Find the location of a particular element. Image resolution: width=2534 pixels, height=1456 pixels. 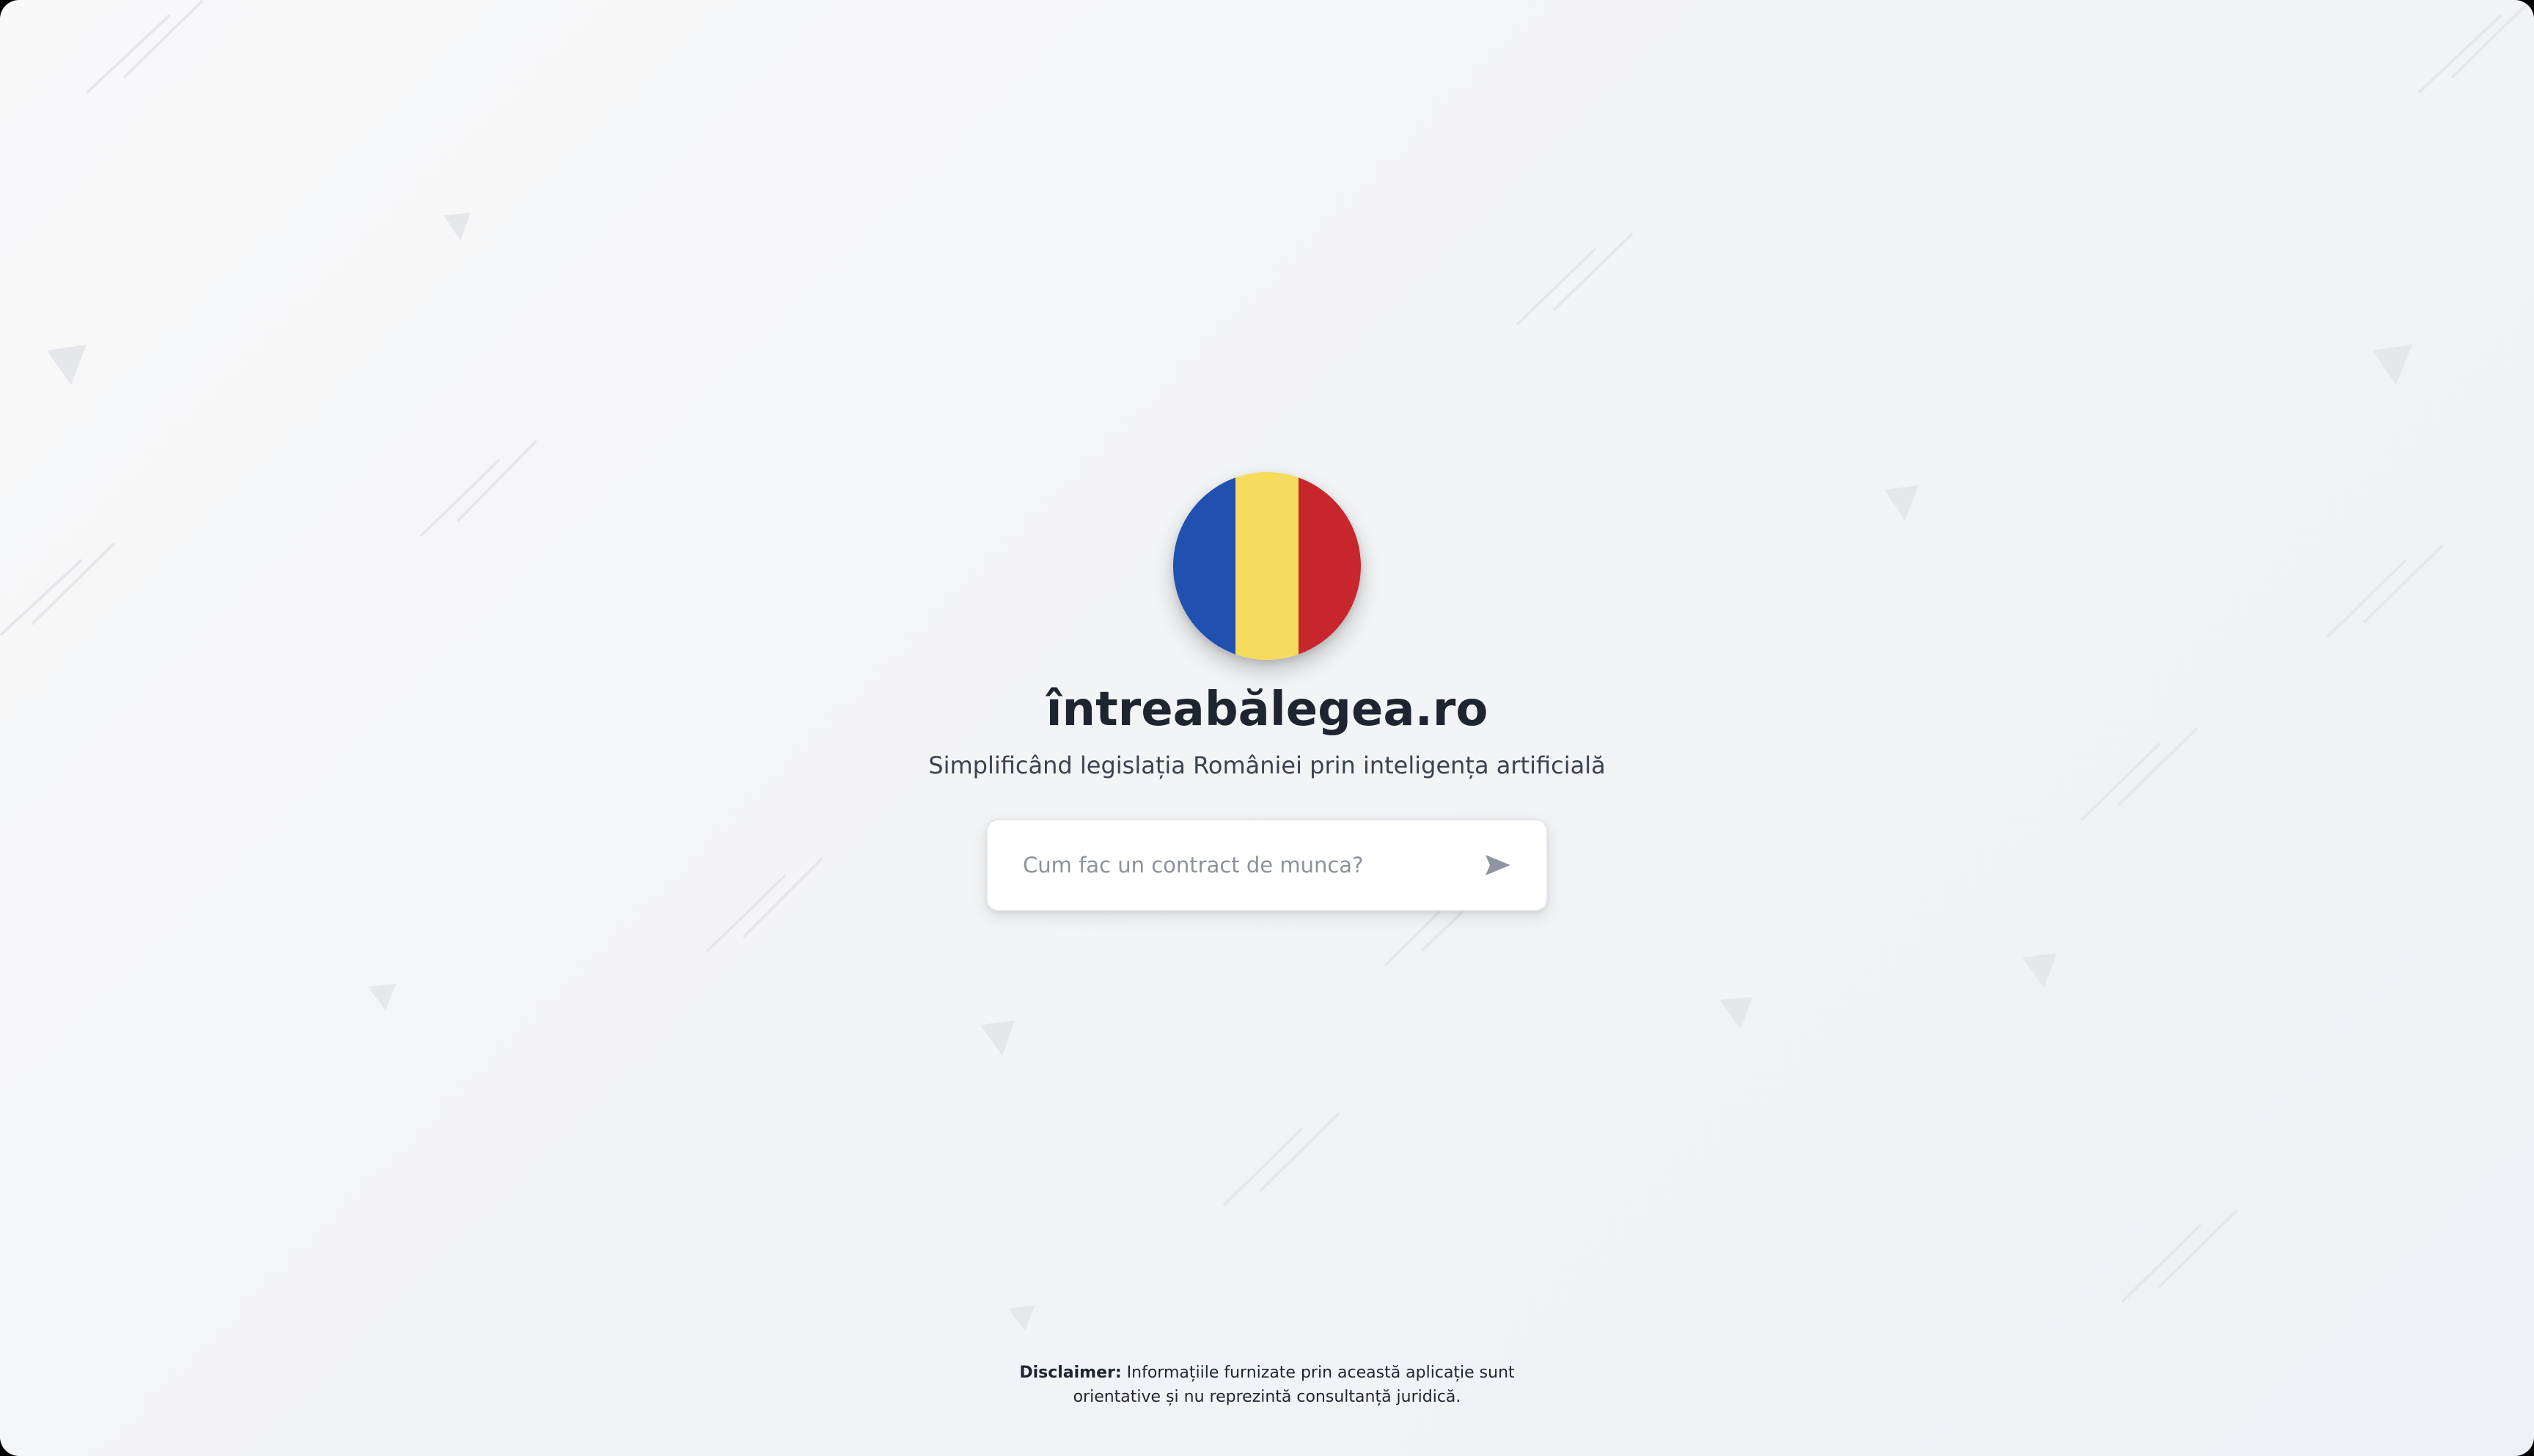

send-arrow-icon is located at coordinates (1497, 865).